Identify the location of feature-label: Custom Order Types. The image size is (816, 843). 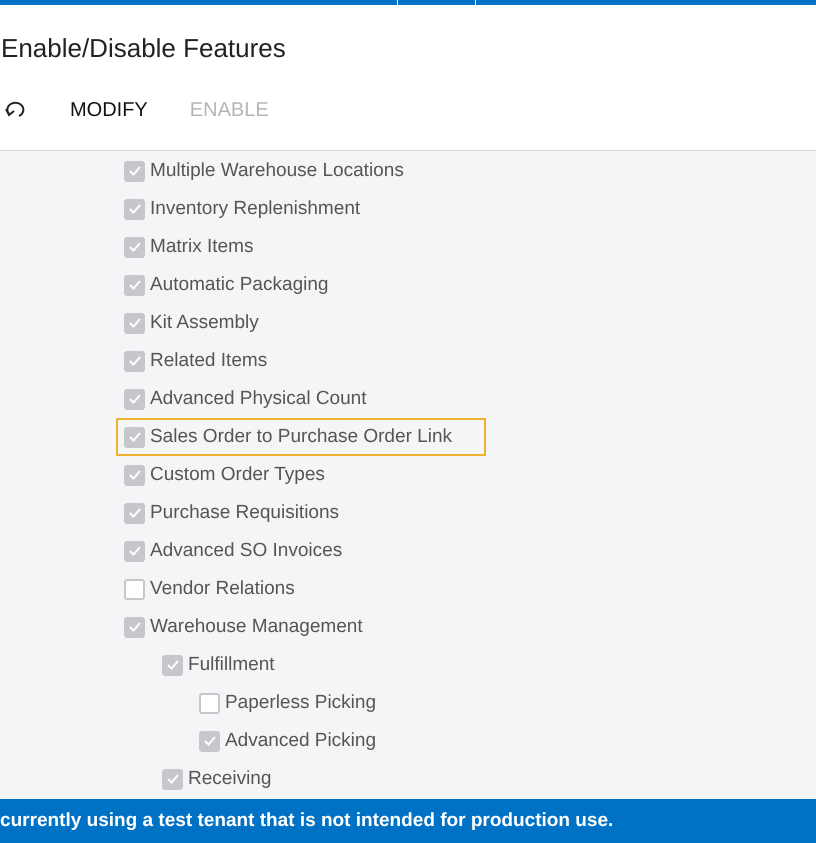
(237, 474).